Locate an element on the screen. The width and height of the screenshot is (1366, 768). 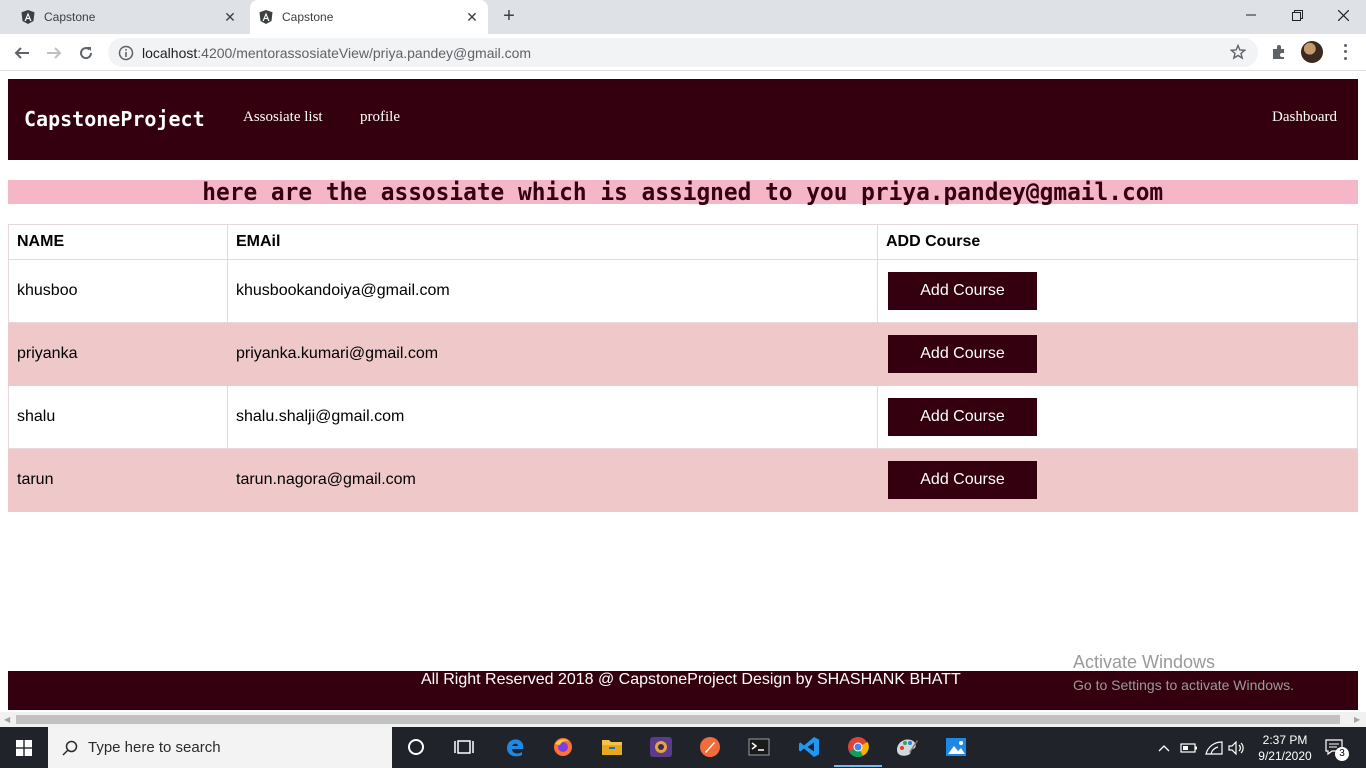
column-header-email: EMAil is located at coordinates (552, 242).